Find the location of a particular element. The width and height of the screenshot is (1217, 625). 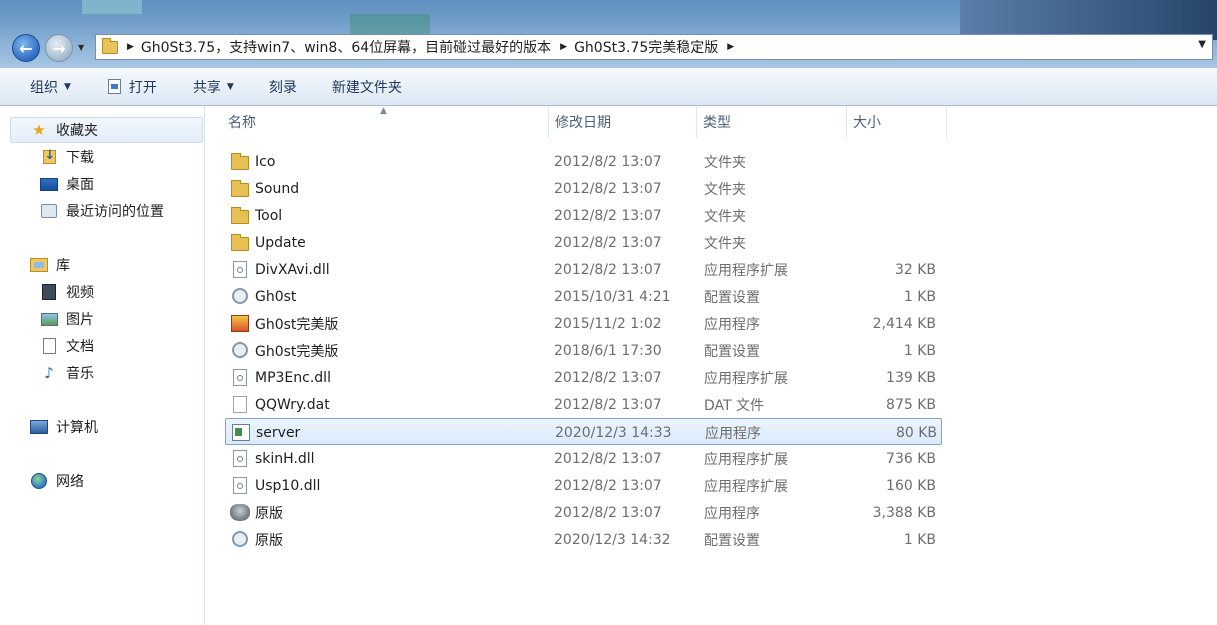

nav-label: 计算机 is located at coordinates (77, 428).